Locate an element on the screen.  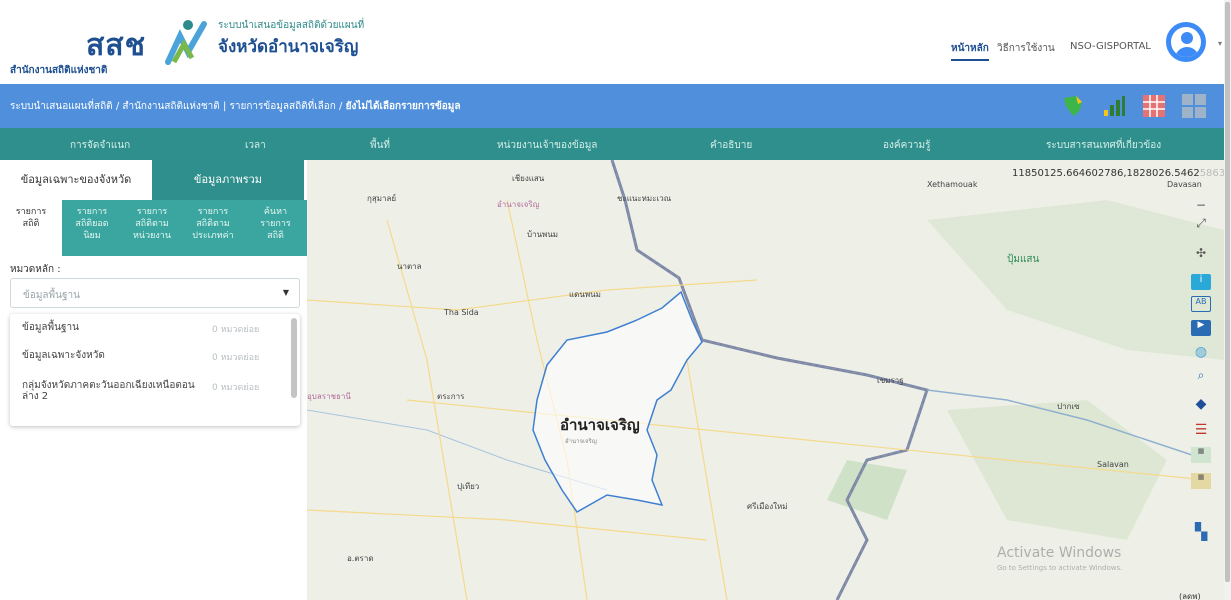
subtab-search: ค้นหา รายการ สถิติ is located at coordinates (275, 228).